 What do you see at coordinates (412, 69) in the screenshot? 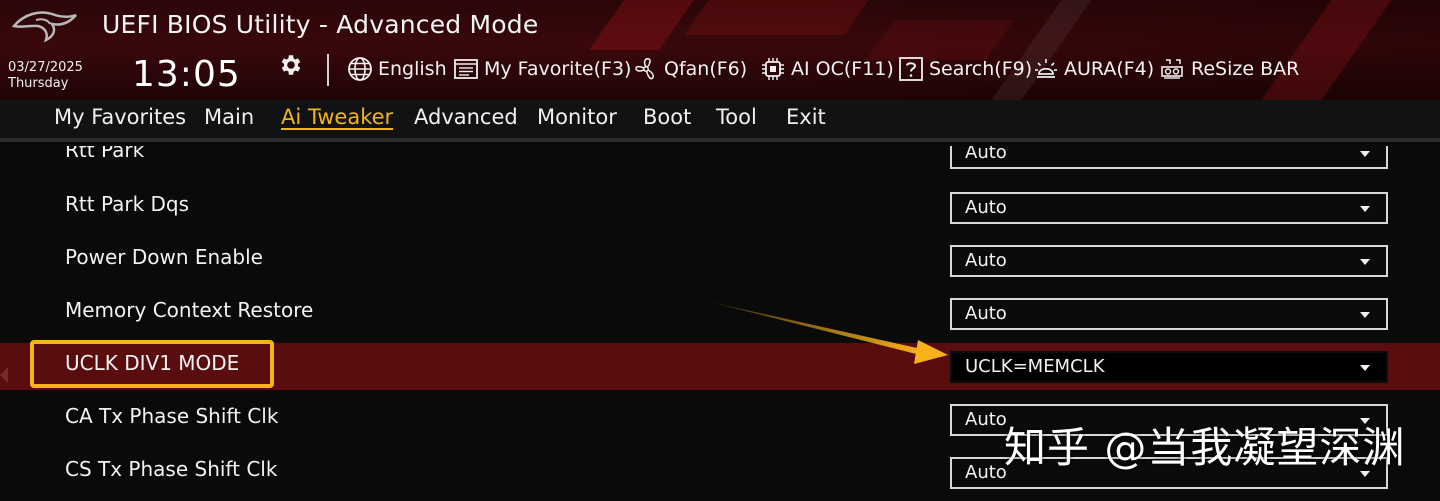
I see `language-label: English` at bounding box center [412, 69].